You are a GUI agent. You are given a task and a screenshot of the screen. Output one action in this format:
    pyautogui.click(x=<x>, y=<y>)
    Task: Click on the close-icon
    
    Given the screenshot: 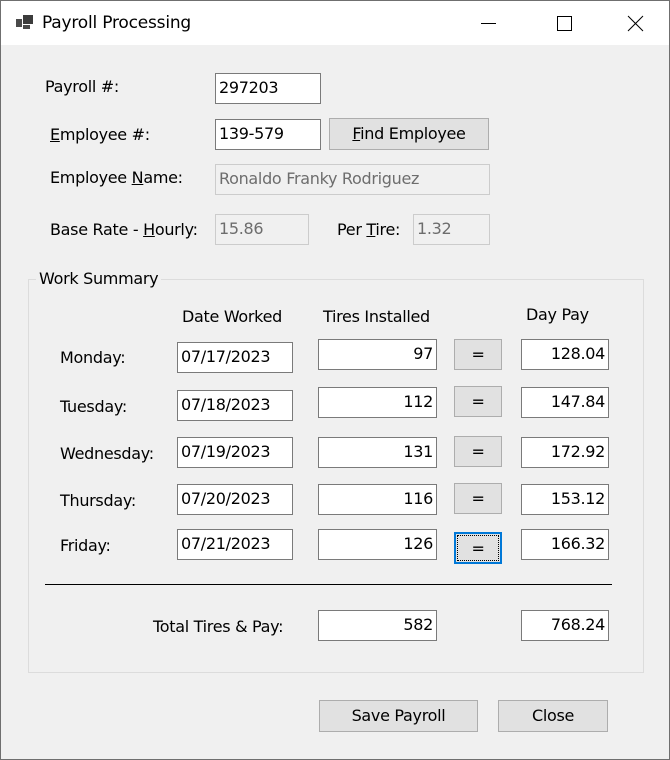 What is the action you would take?
    pyautogui.click(x=635, y=23)
    